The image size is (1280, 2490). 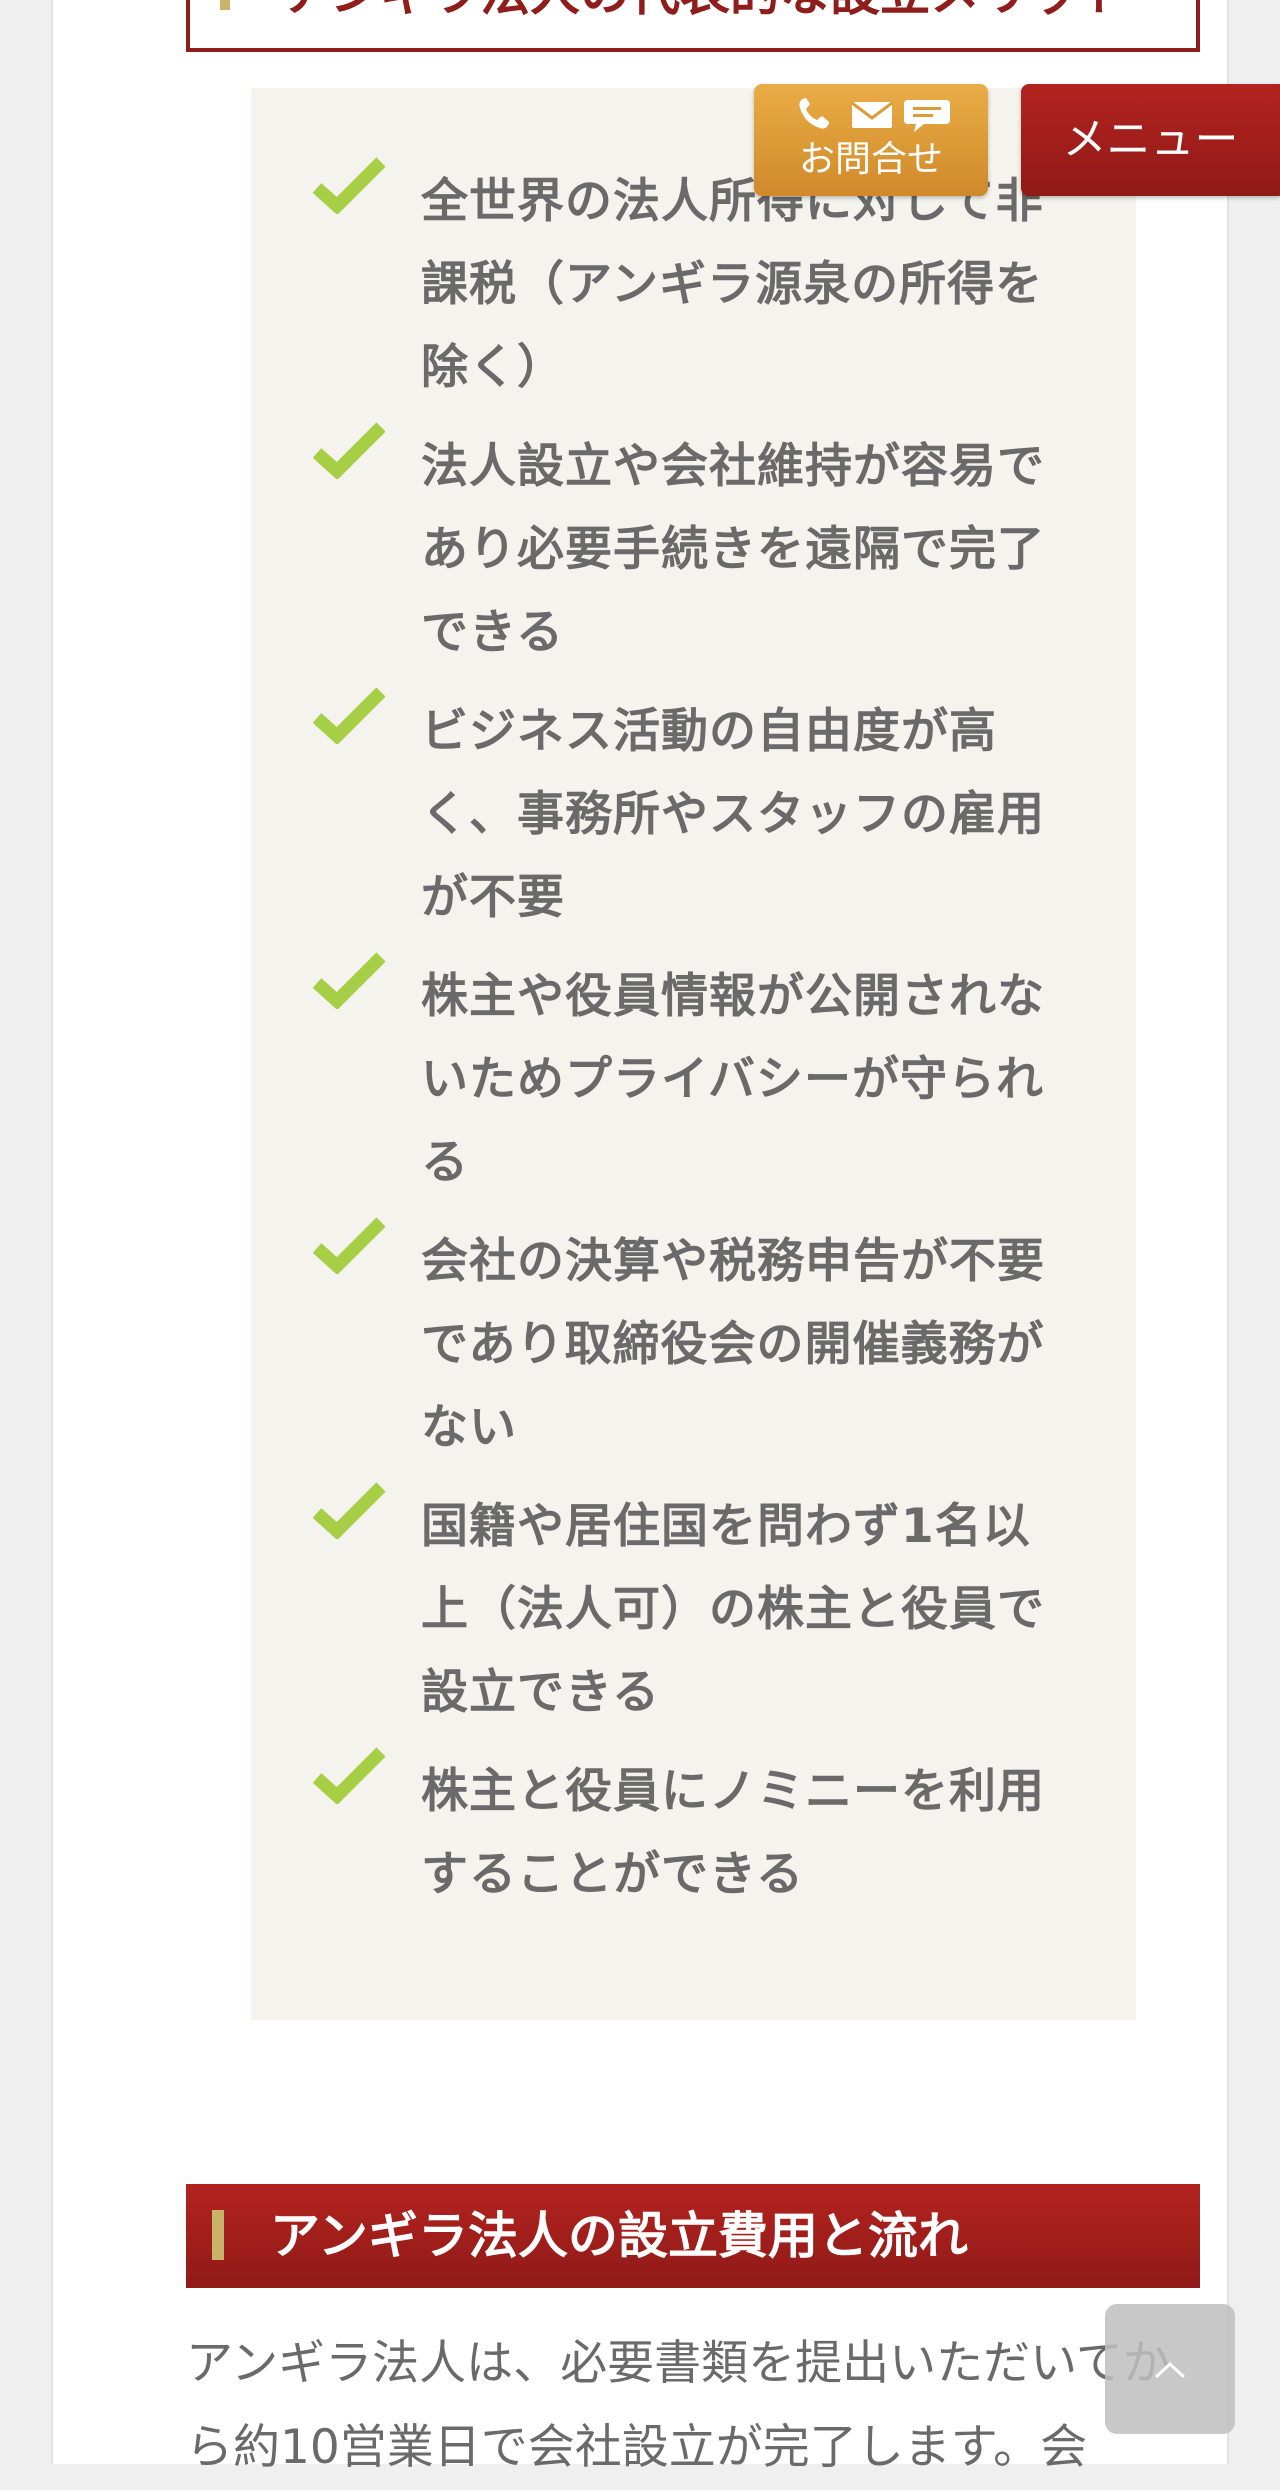 I want to click on scroll-to-top-button, so click(x=1170, y=2369).